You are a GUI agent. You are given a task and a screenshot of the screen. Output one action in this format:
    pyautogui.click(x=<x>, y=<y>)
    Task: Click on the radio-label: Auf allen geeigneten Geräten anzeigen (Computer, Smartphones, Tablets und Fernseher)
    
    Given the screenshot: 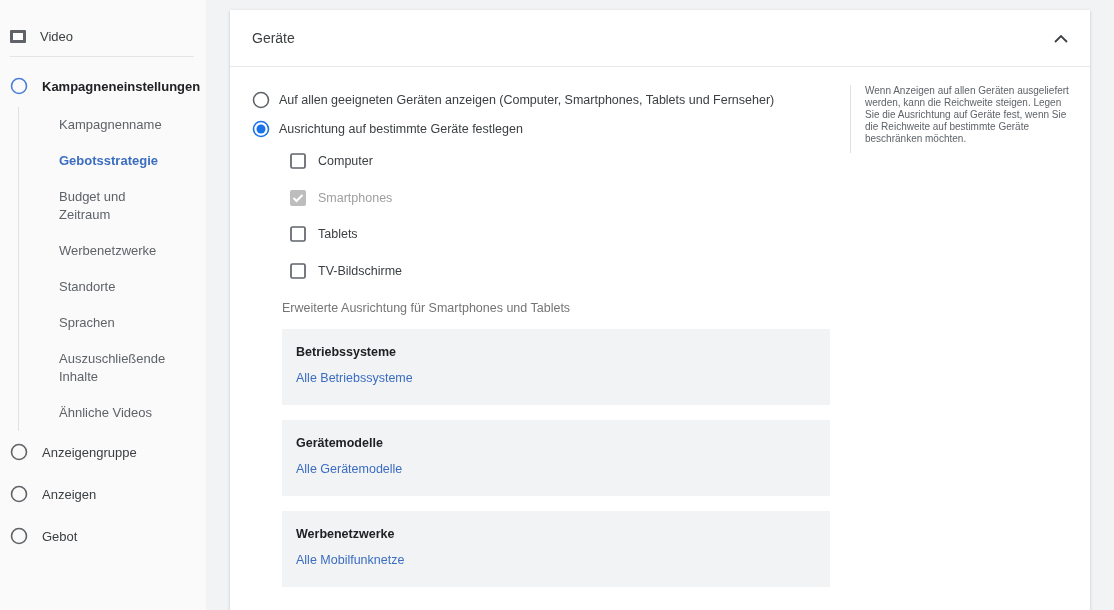 What is the action you would take?
    pyautogui.click(x=527, y=99)
    